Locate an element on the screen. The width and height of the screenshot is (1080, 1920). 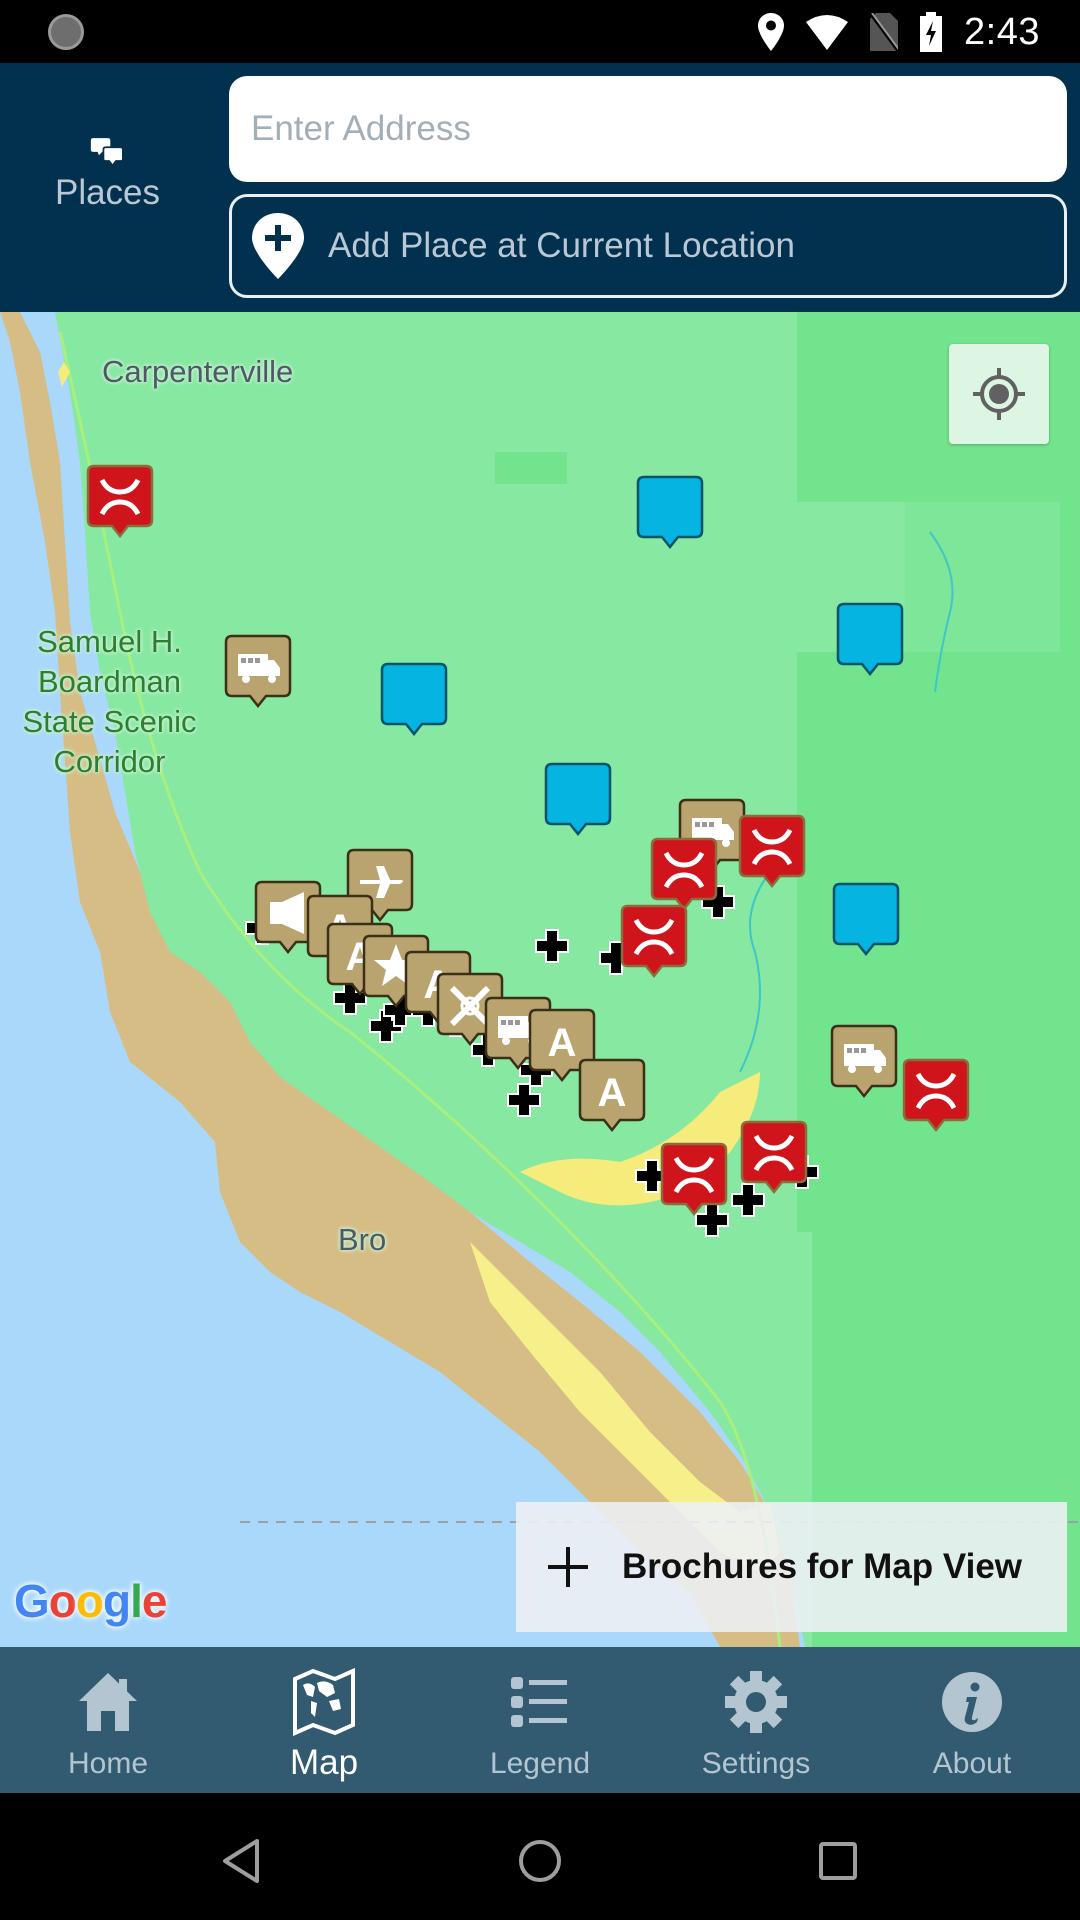
bottom-nav: Home Map Legend Settings About is located at coordinates (540, 1720).